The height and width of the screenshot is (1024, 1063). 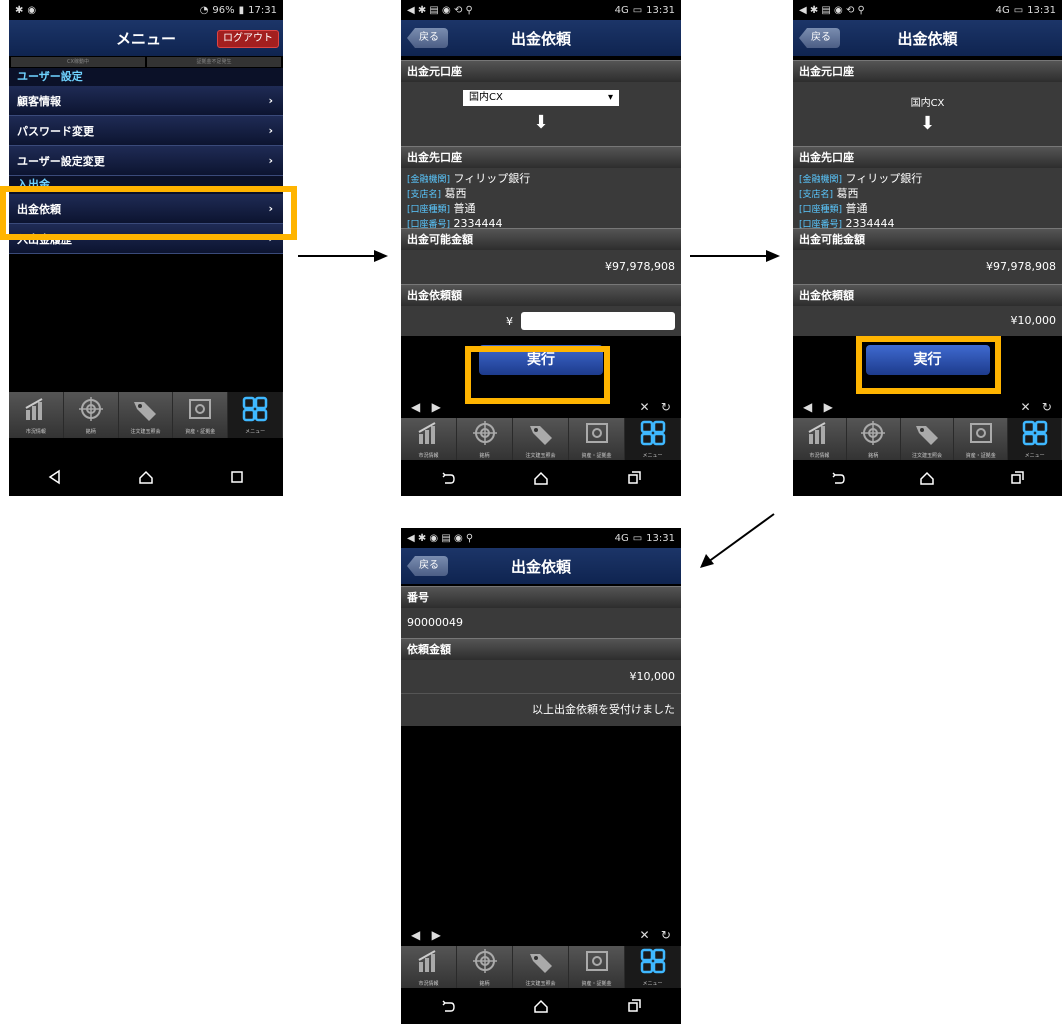 What do you see at coordinates (927, 179) in the screenshot?
I see `dest-row: [金融機関] フィリップ銀行` at bounding box center [927, 179].